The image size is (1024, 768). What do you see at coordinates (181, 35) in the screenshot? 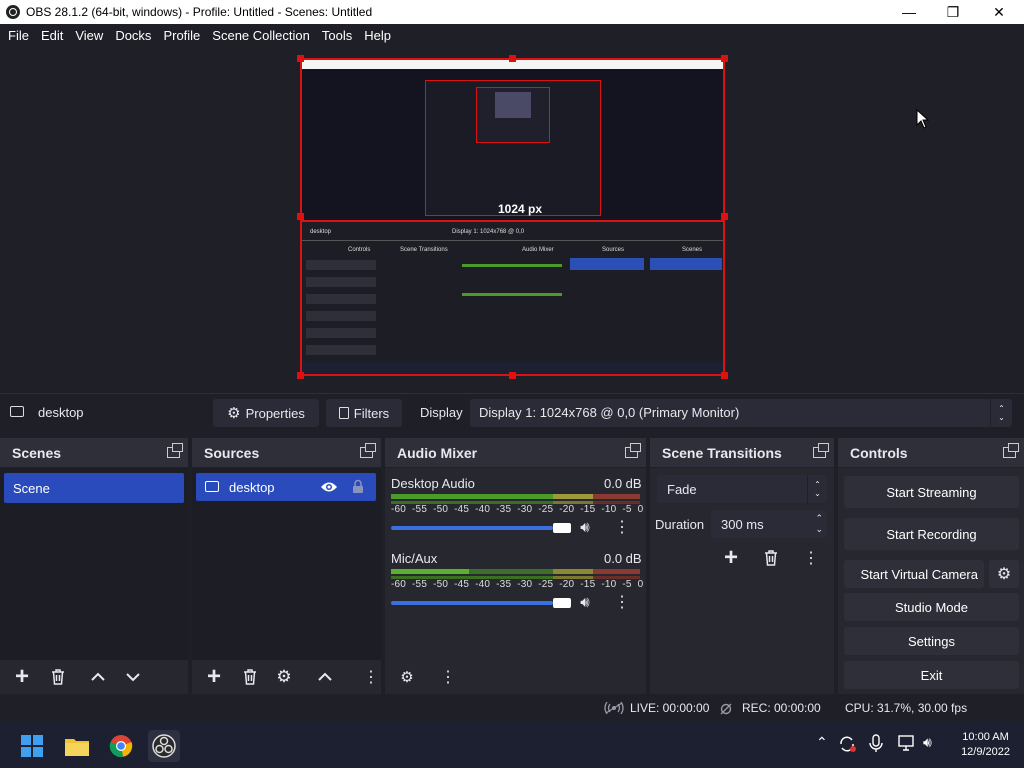
I see `menu-profile: Profile` at bounding box center [181, 35].